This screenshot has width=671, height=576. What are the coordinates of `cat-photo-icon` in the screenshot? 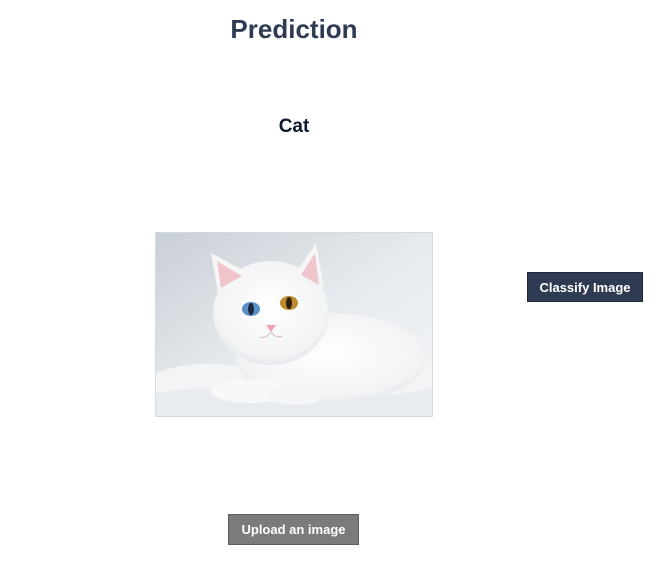 It's located at (294, 324).